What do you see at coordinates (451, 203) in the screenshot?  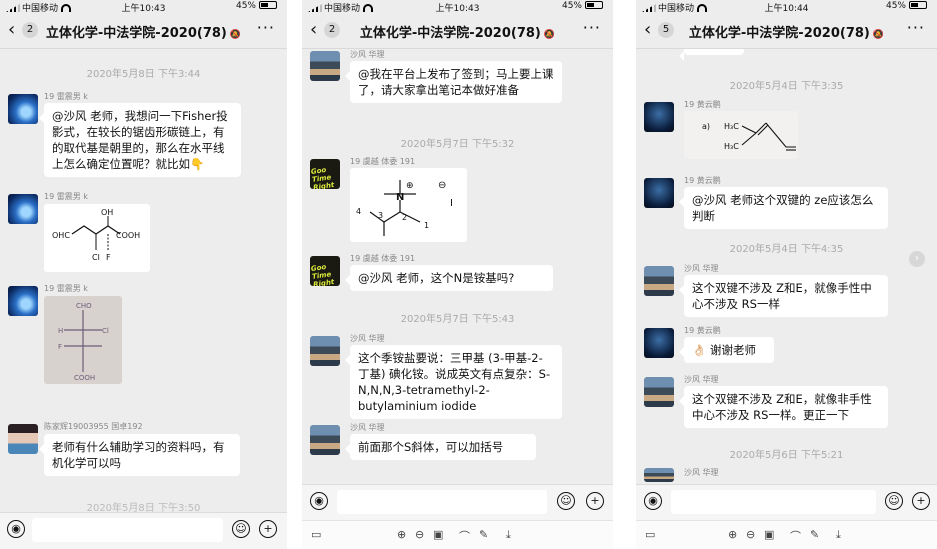 I see `label-iodide: I` at bounding box center [451, 203].